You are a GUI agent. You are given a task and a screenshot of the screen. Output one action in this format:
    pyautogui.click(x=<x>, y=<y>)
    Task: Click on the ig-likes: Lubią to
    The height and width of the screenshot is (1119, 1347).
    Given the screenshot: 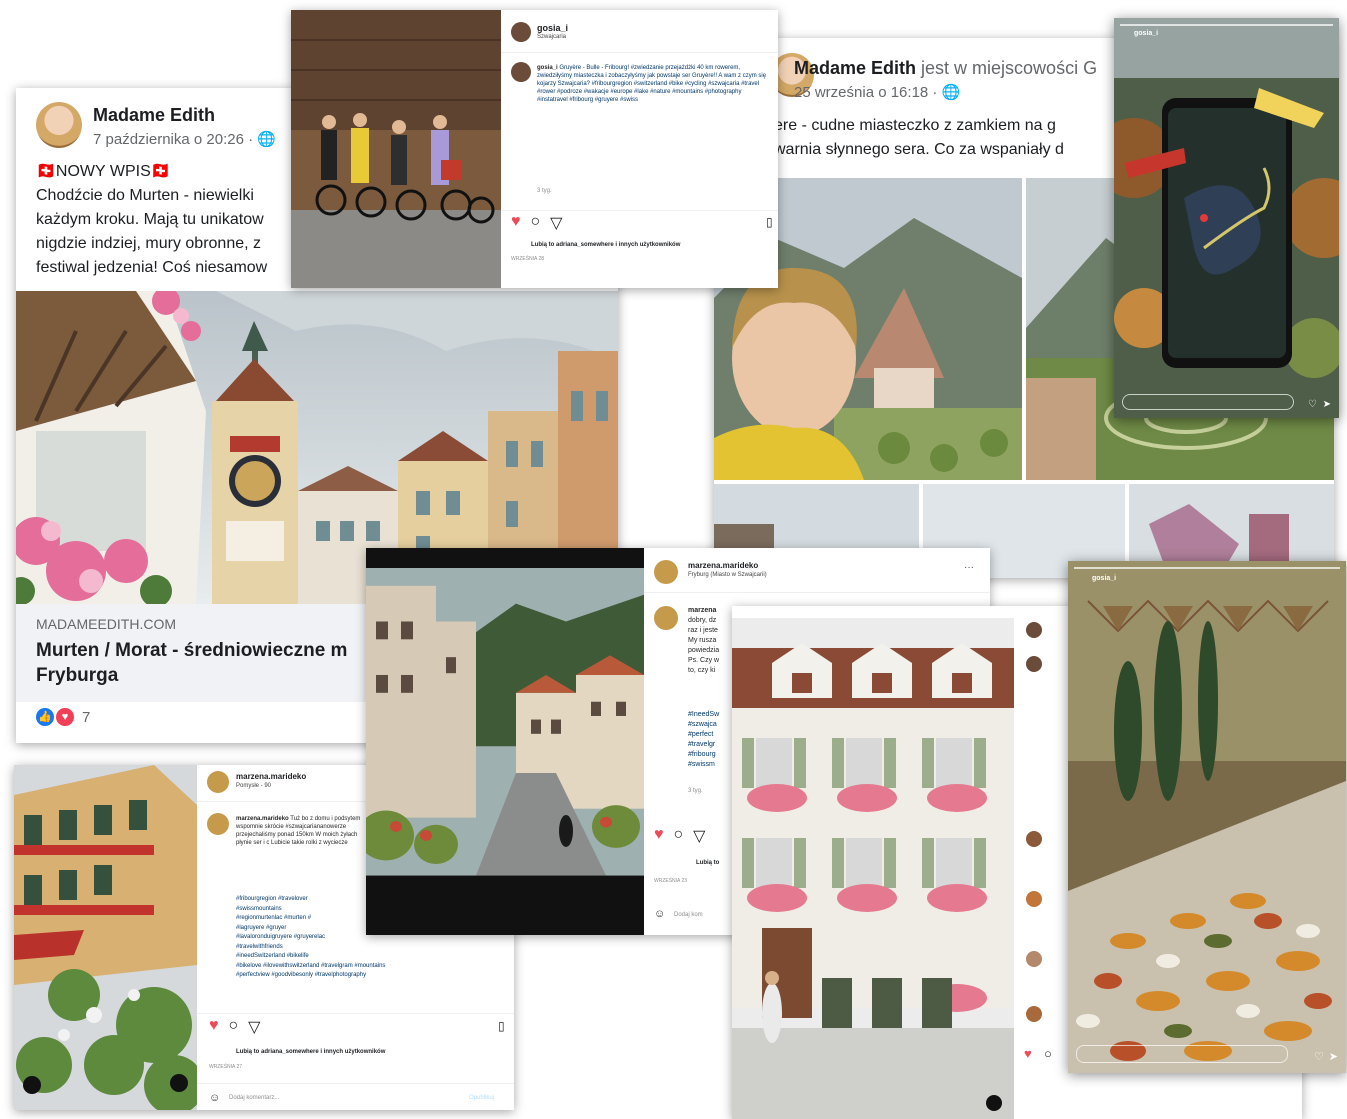 What is the action you would take?
    pyautogui.click(x=707, y=863)
    